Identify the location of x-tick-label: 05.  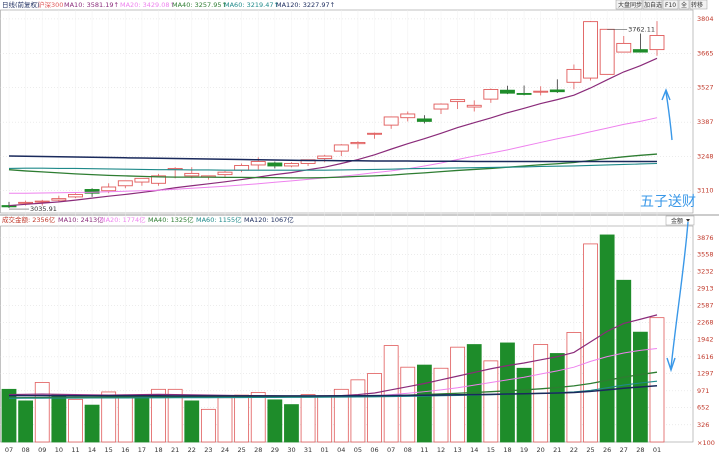
(358, 450).